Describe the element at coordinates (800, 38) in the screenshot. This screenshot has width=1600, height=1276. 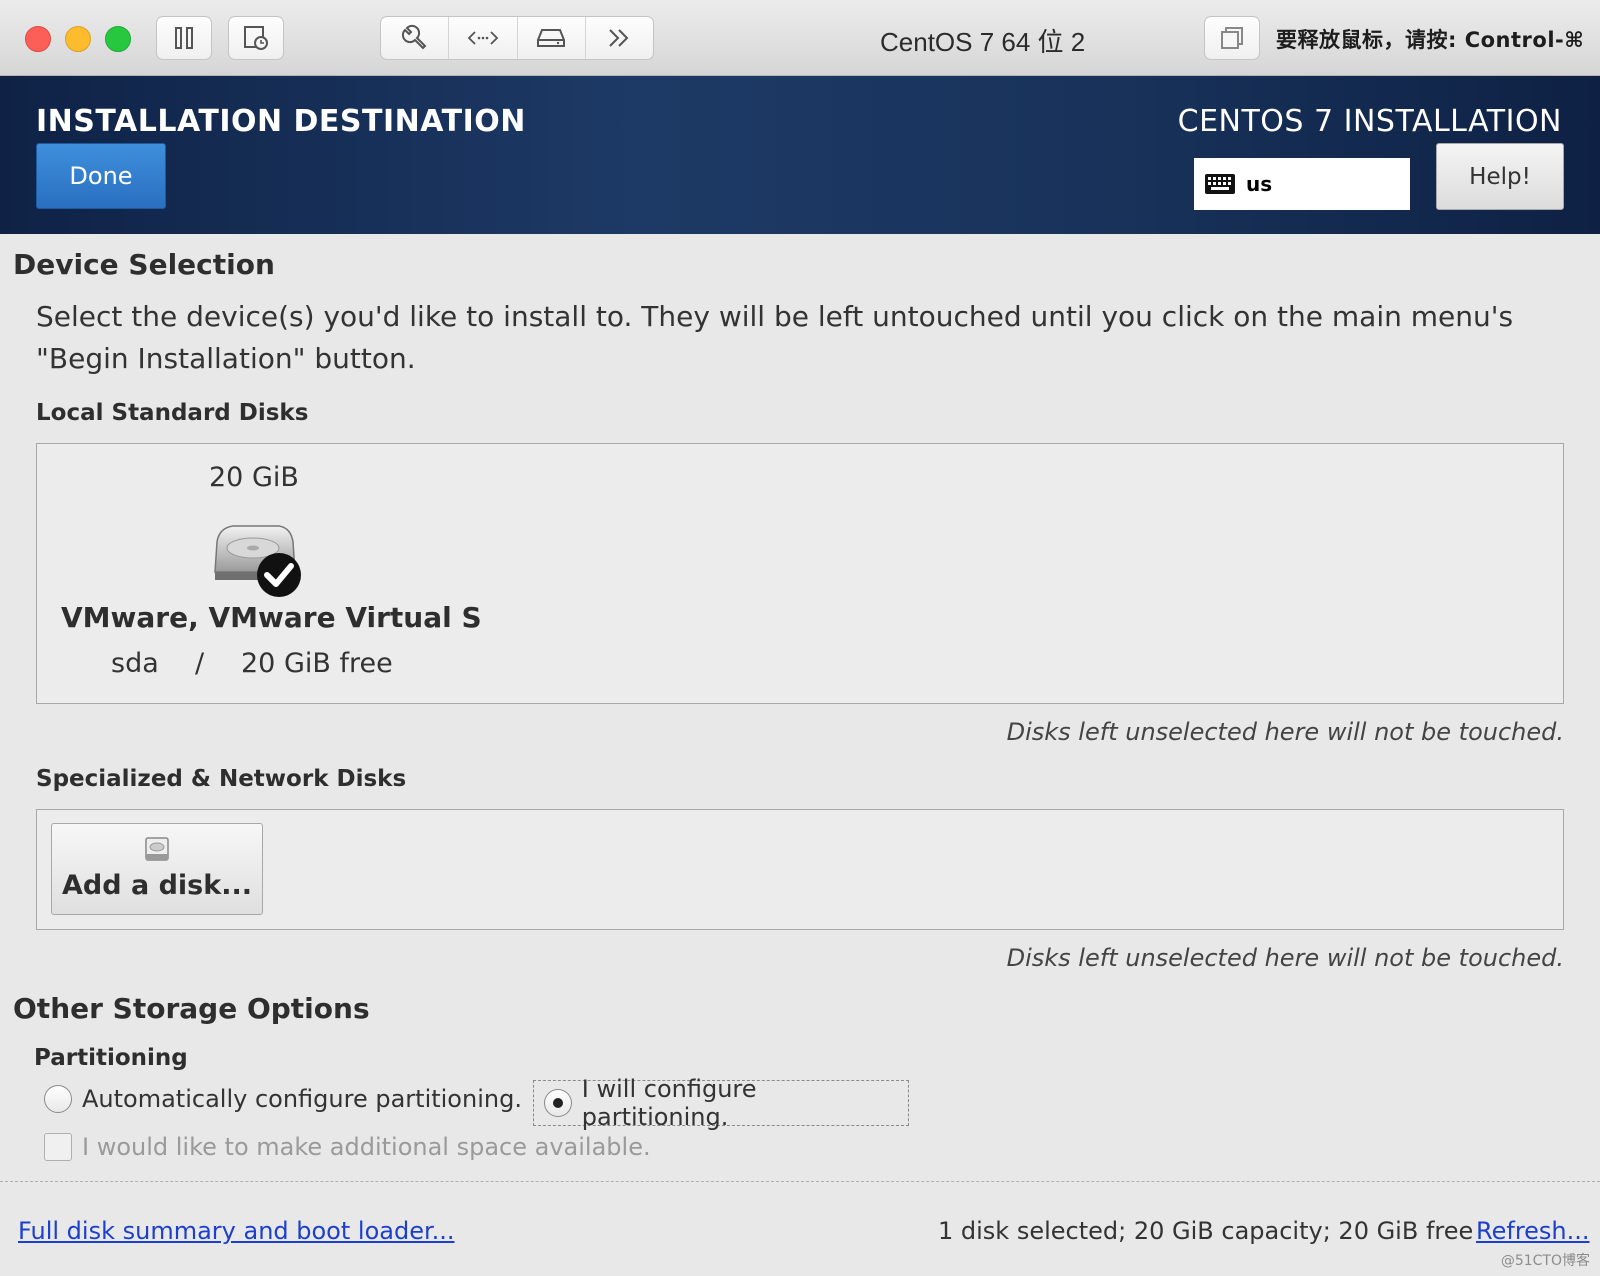
I see `window-titlebar: CentOS 7 64 位 2 要释放鼠标，请按: Control-⌘` at that location.